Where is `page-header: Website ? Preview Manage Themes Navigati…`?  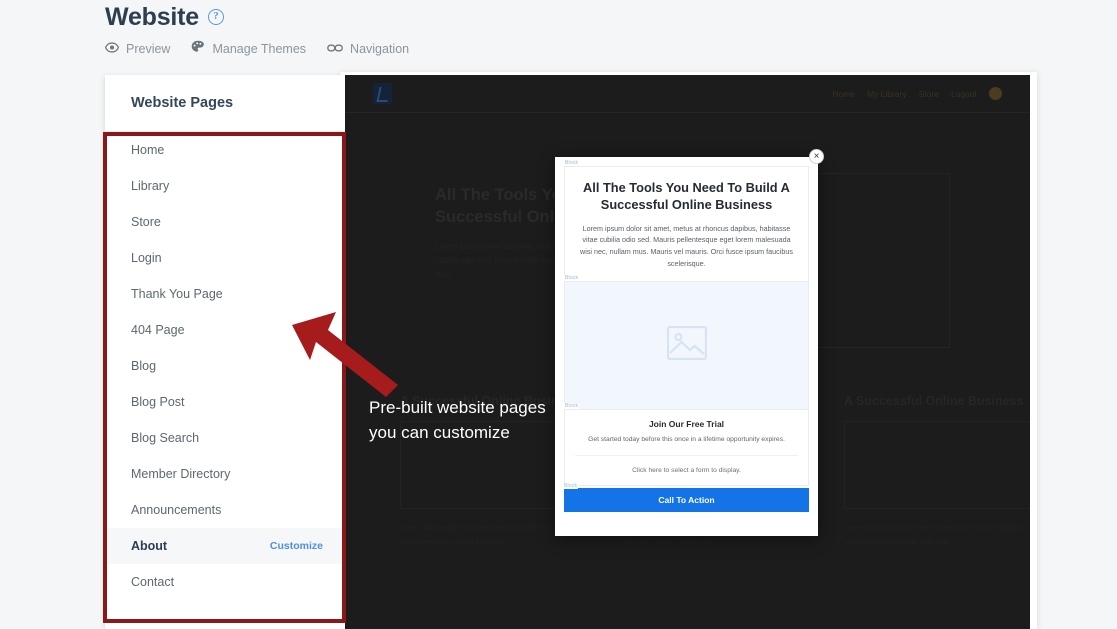
page-header: Website ? Preview Manage Themes Navigati… is located at coordinates (256, 29).